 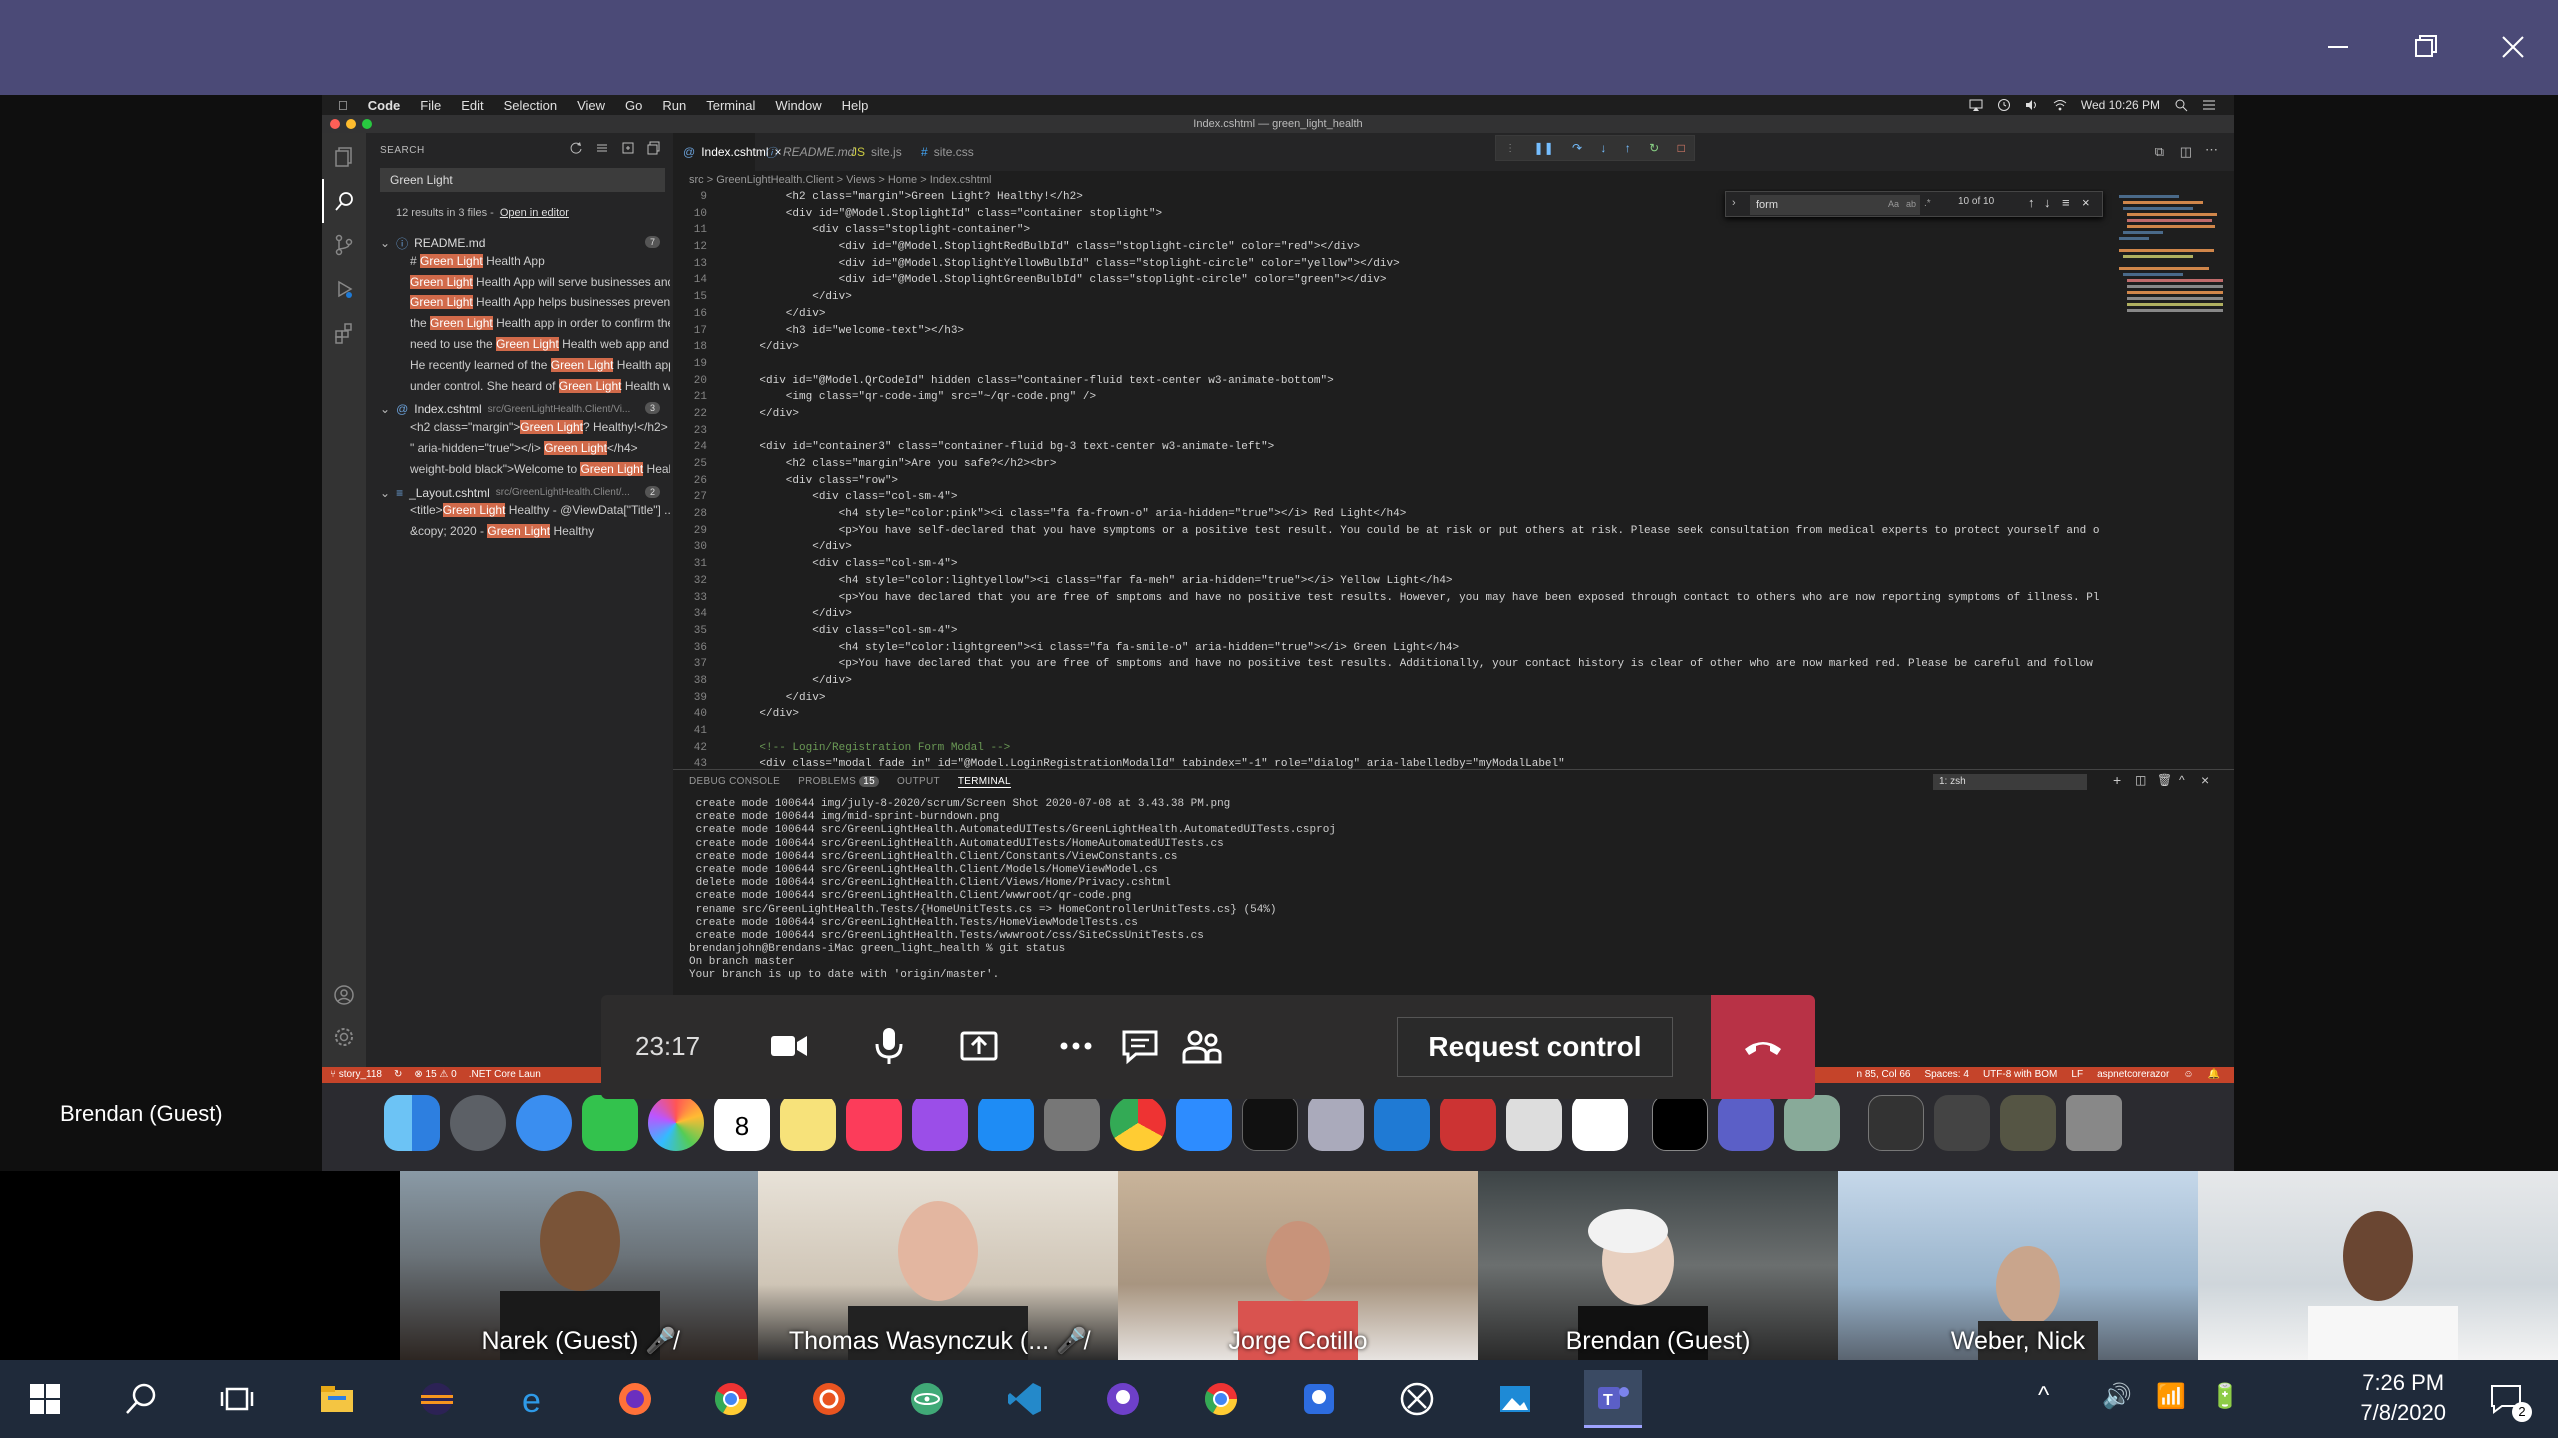 I want to click on traffic-zoom-icon, so click(x=367, y=124).